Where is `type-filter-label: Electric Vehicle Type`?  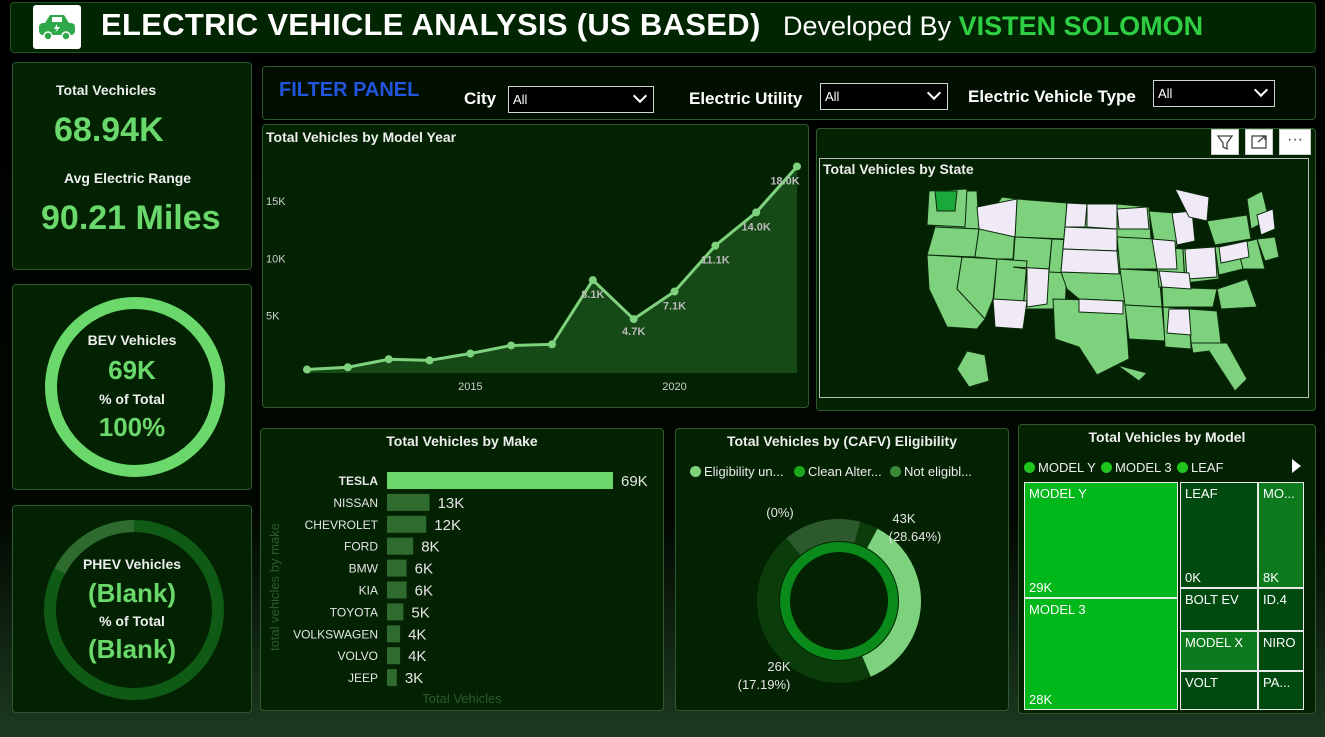 type-filter-label: Electric Vehicle Type is located at coordinates (1052, 96).